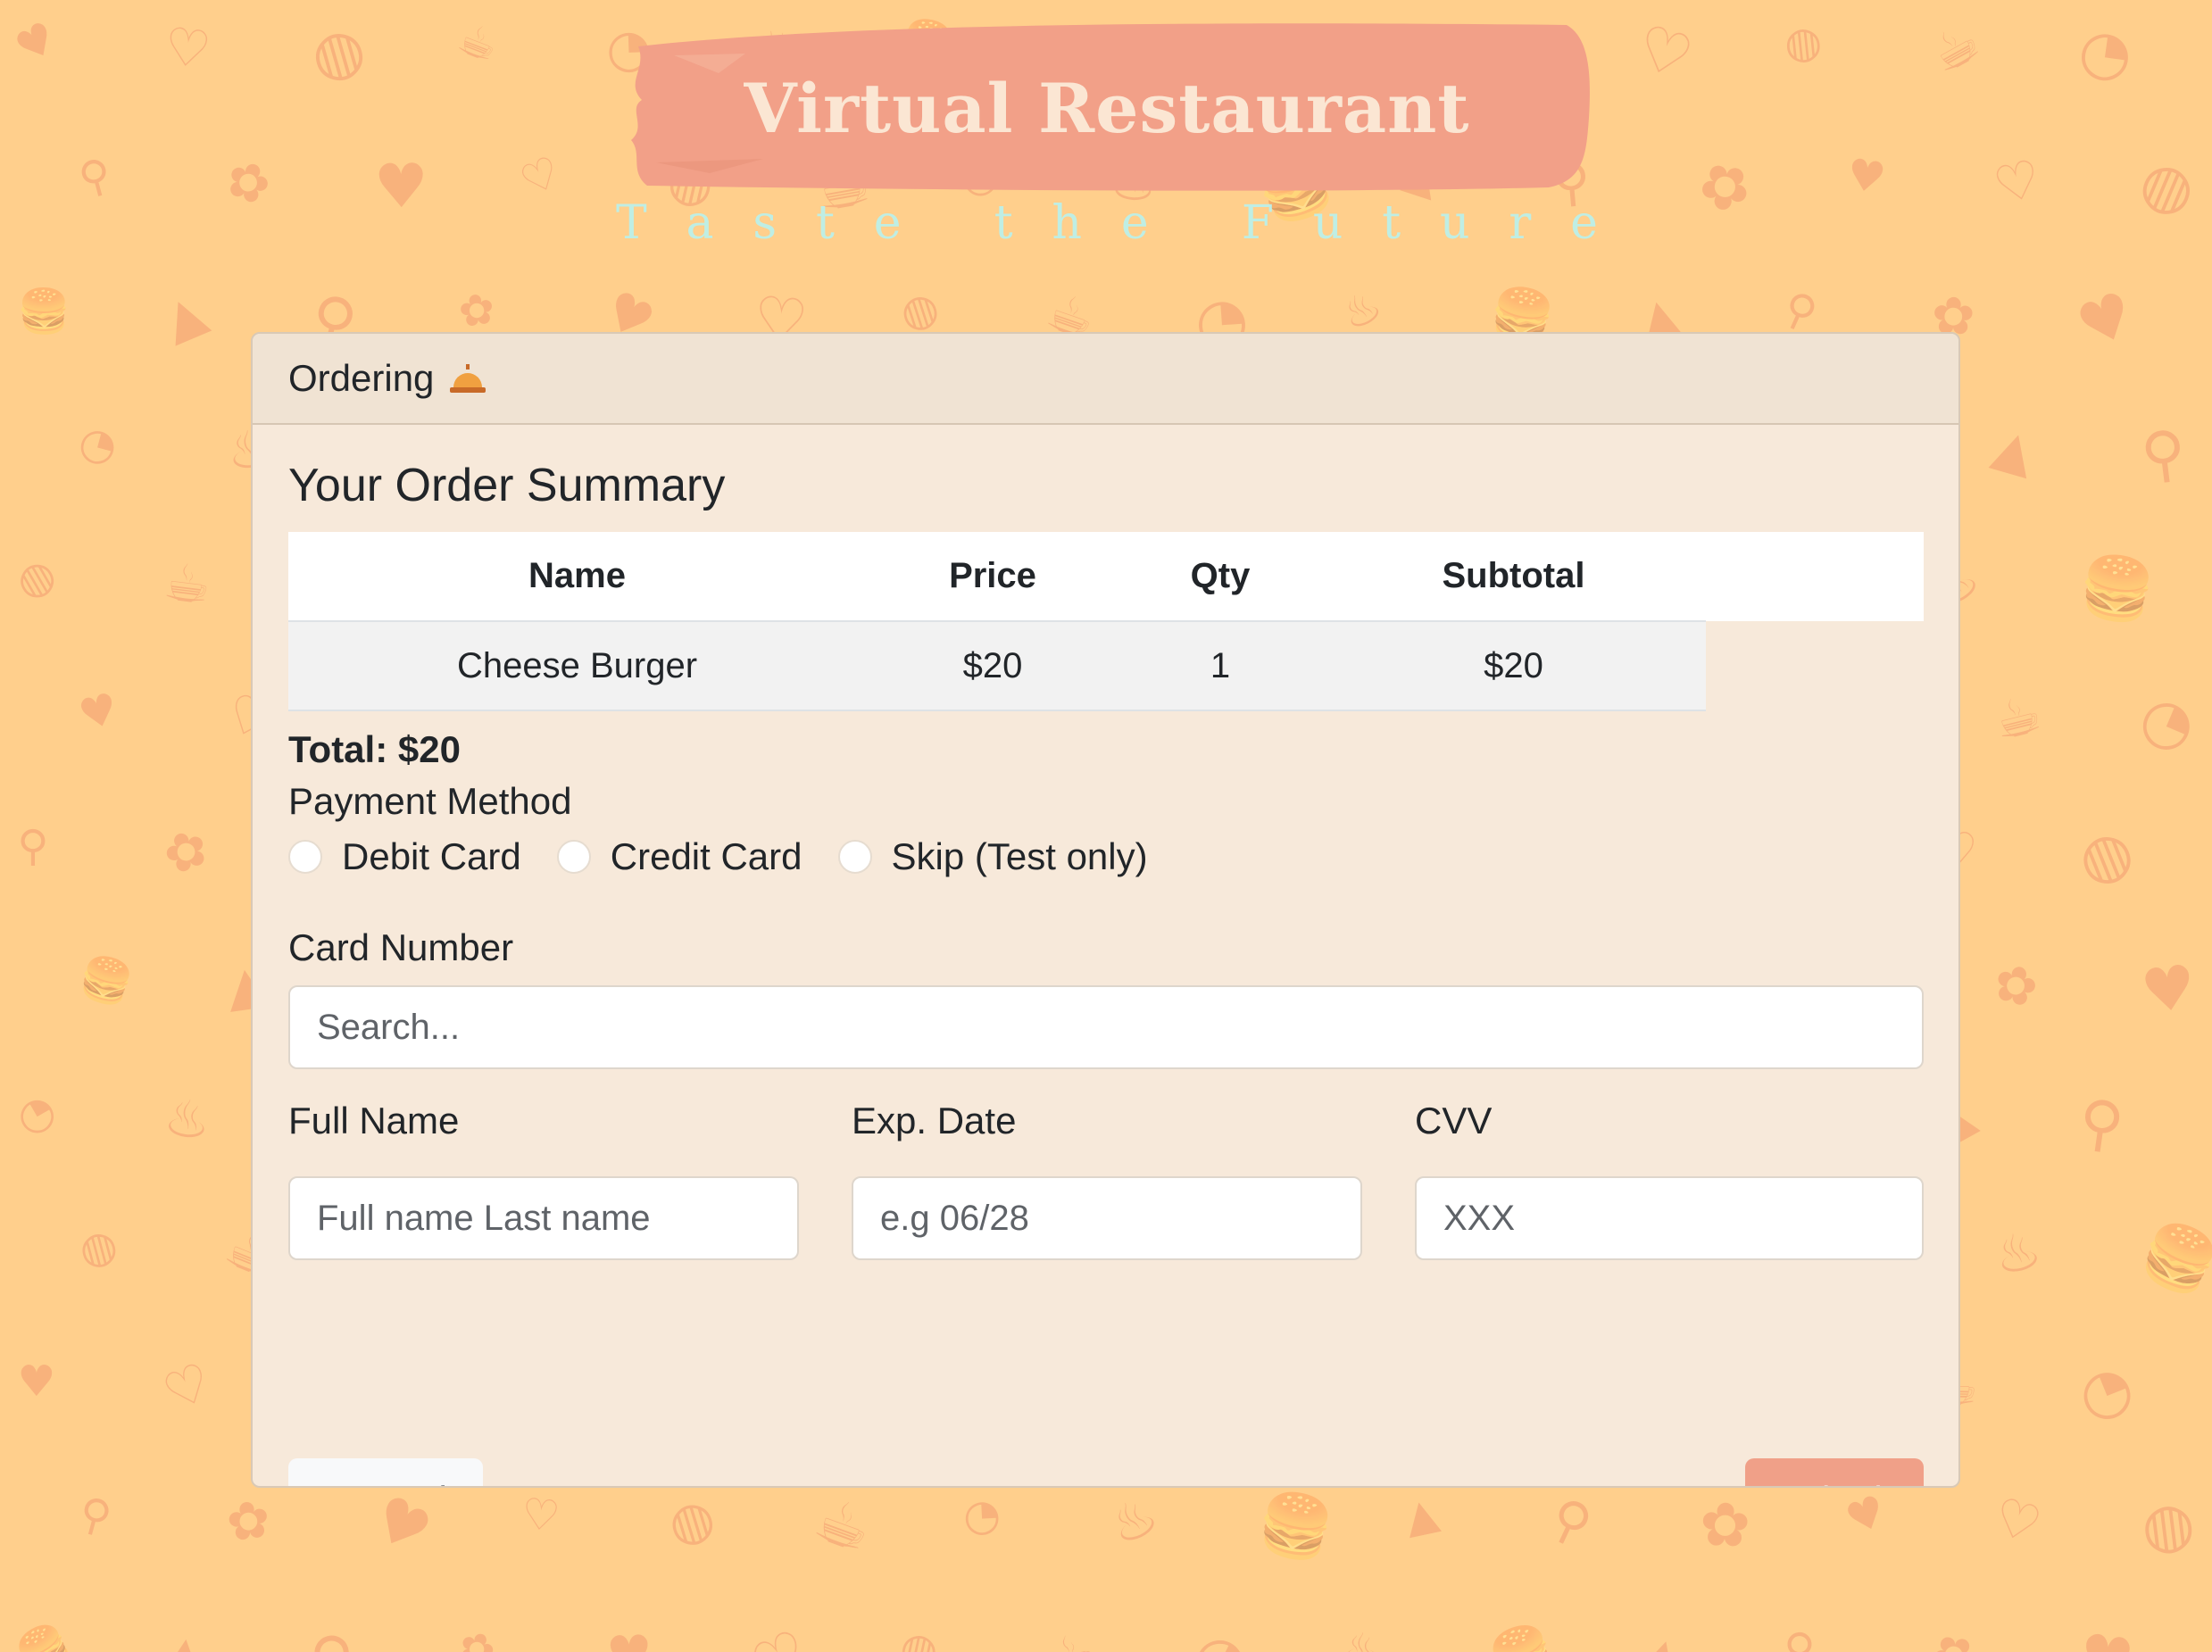 Image resolution: width=2212 pixels, height=1652 pixels. Describe the element at coordinates (577, 577) in the screenshot. I see `column-header-name: Name` at that location.